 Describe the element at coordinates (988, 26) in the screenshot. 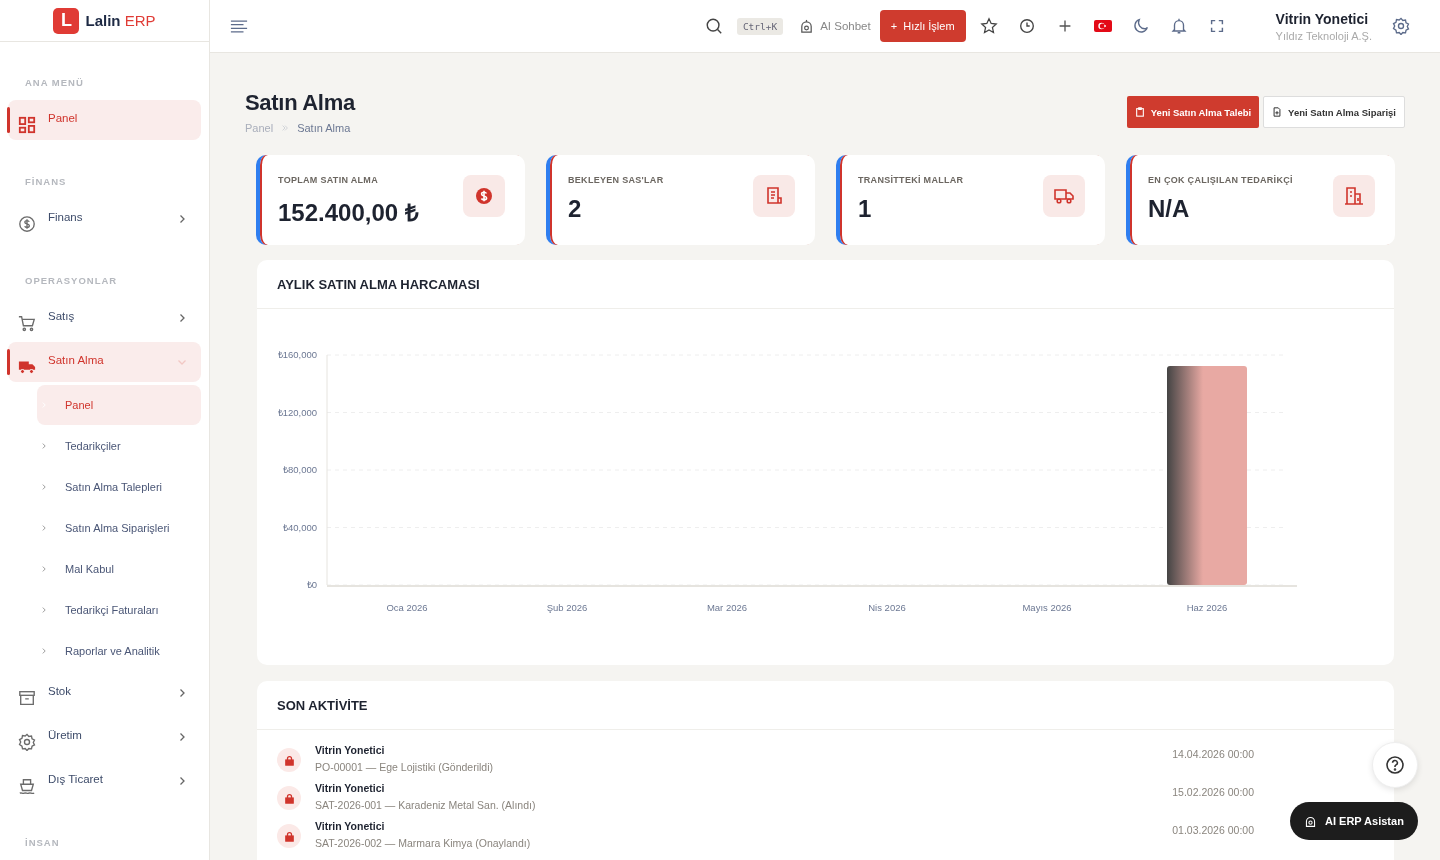

I see `star-icon` at that location.